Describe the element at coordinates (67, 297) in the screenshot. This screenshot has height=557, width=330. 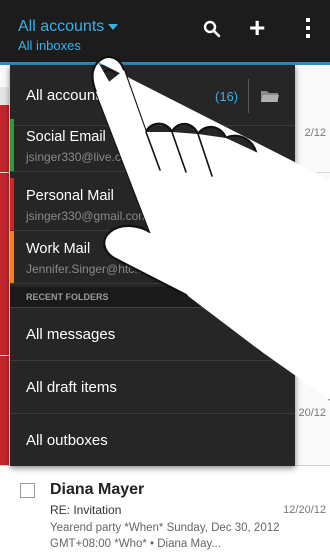
I see `section-header-label: RECENT FOLDERS` at that location.